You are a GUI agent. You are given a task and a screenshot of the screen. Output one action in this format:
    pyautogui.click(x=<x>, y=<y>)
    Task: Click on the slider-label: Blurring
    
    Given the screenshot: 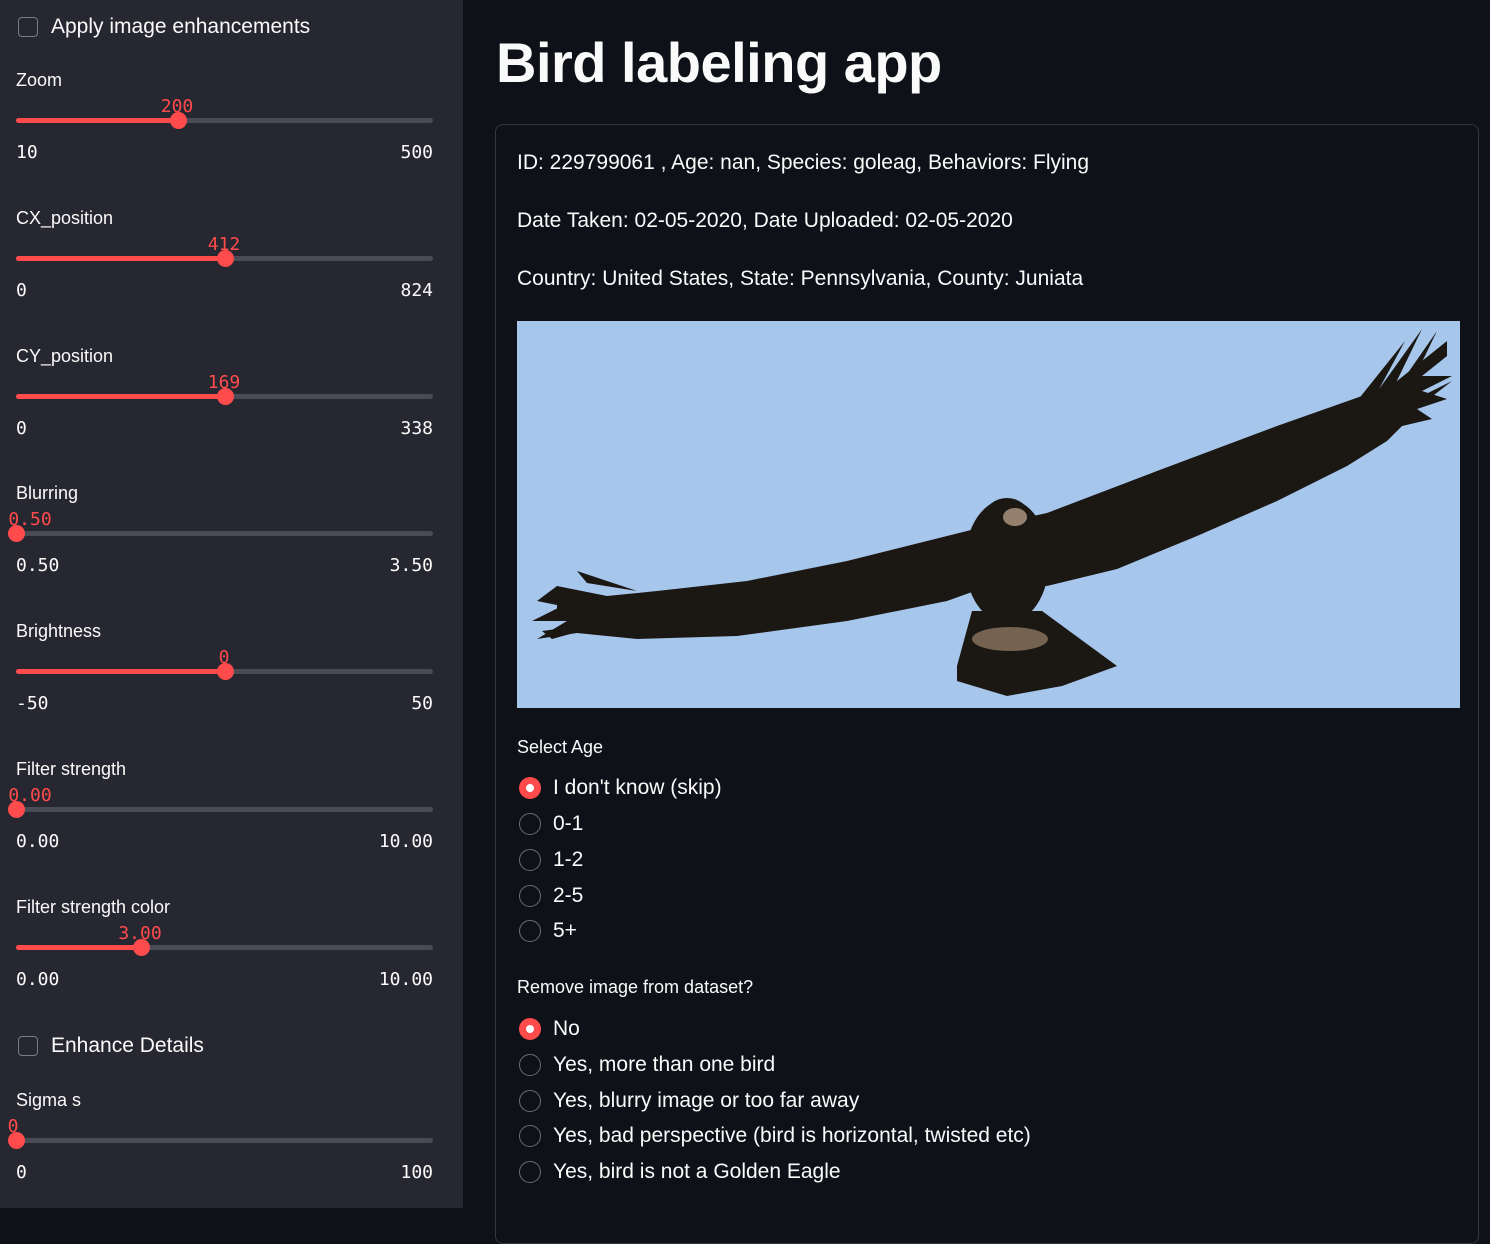 What is the action you would take?
    pyautogui.click(x=47, y=493)
    